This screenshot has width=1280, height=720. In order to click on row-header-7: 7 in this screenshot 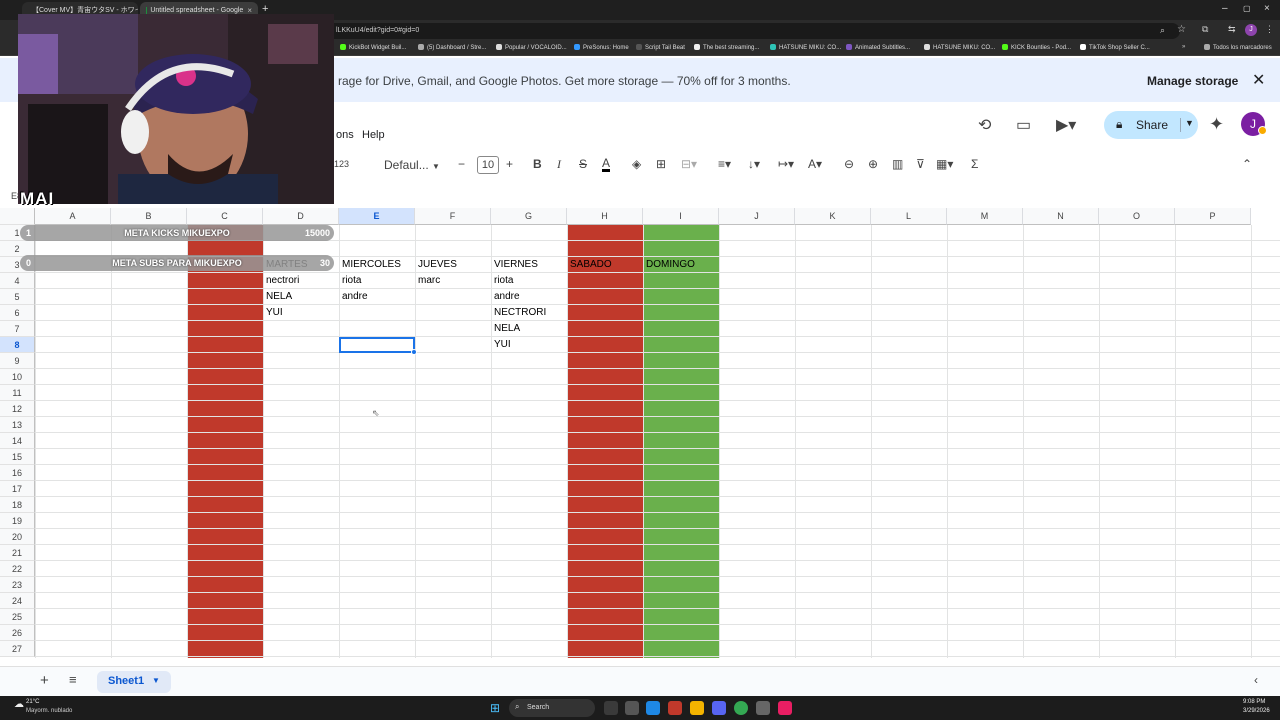, I will do `click(17, 329)`.